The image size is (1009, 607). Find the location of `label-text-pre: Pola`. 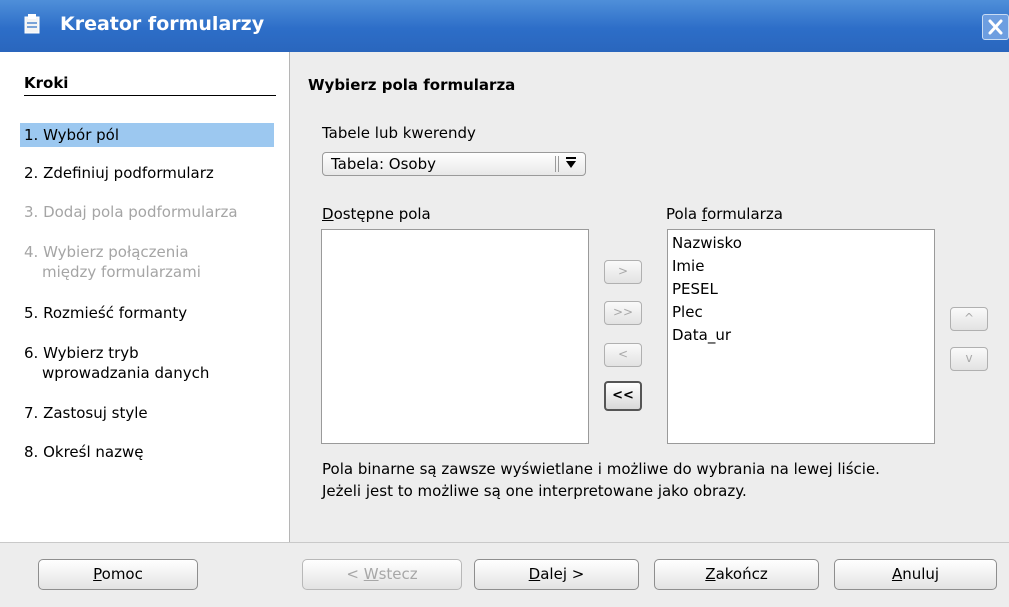

label-text-pre: Pola is located at coordinates (684, 214).